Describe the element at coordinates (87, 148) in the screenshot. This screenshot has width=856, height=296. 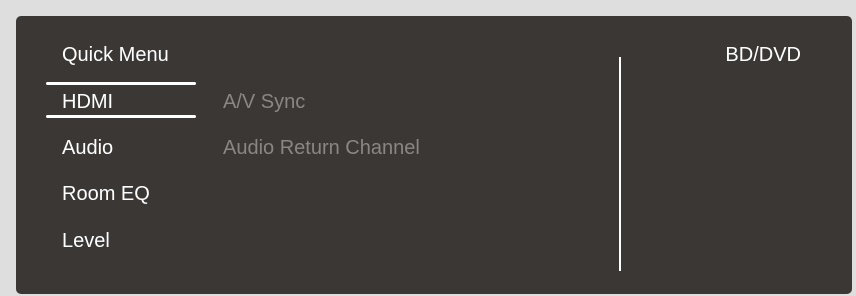
I see `menu-item-audio: Audio` at that location.